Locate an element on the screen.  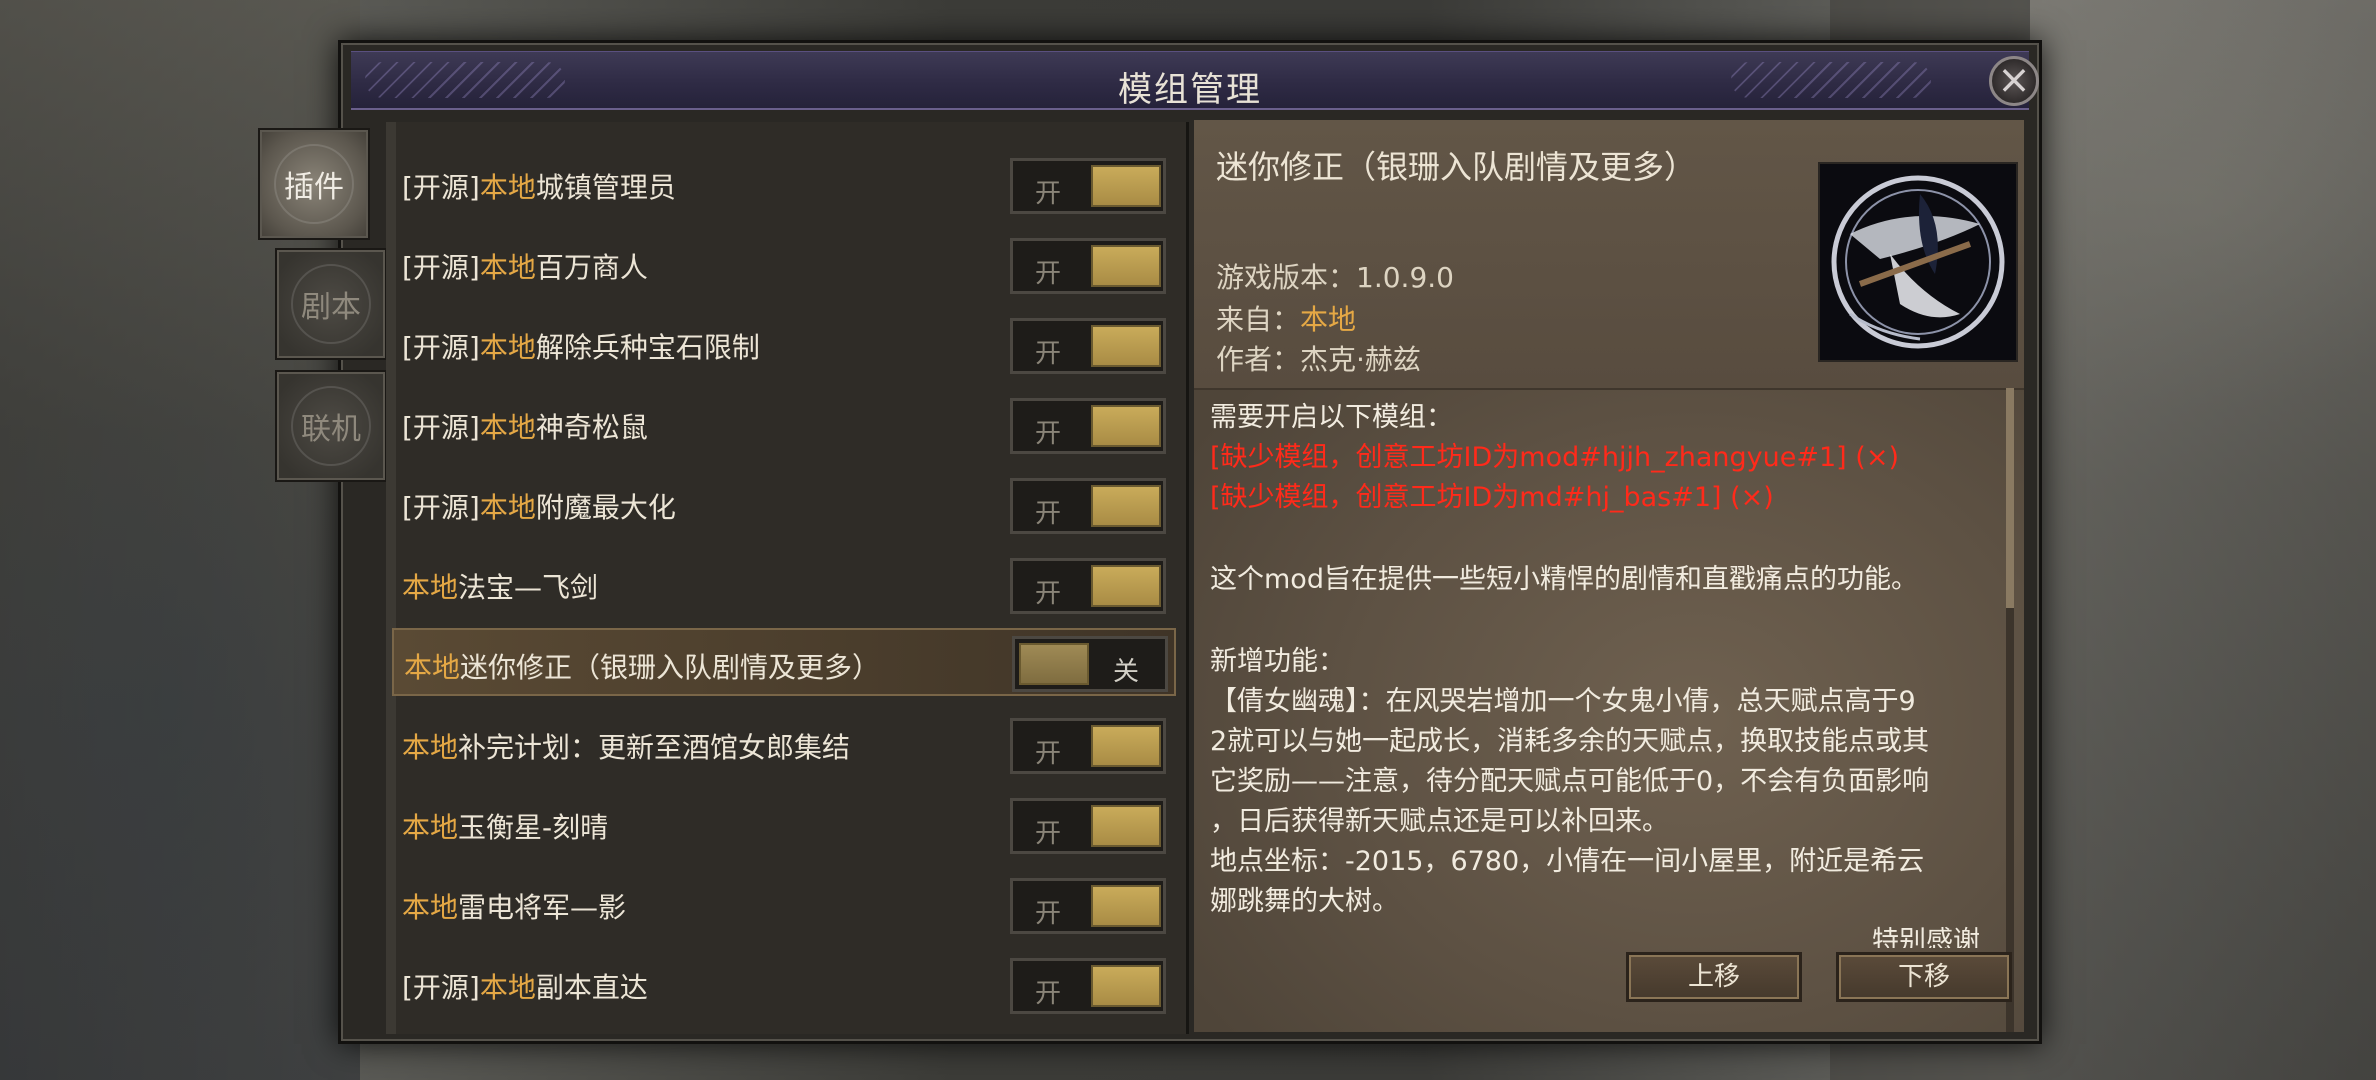
move-up-button: 上移 is located at coordinates (1714, 977).